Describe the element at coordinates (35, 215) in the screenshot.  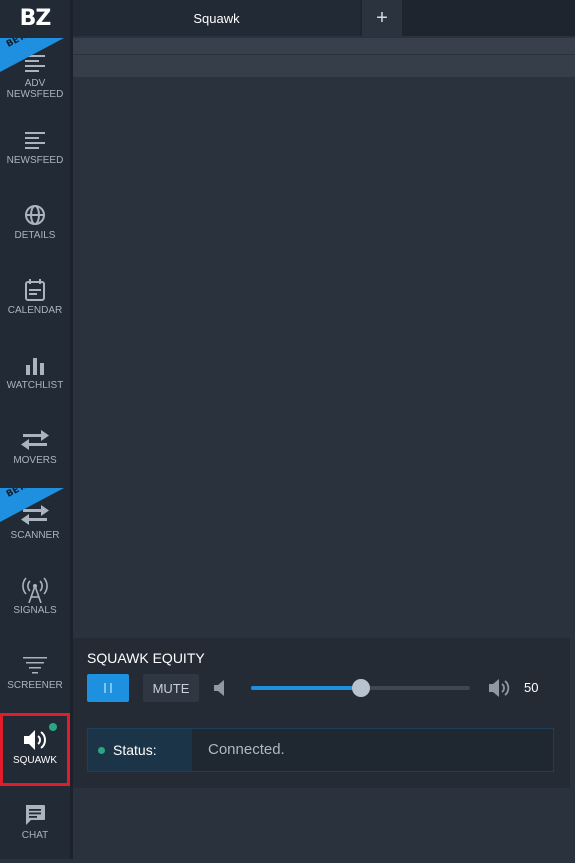
I see `globe-icon` at that location.